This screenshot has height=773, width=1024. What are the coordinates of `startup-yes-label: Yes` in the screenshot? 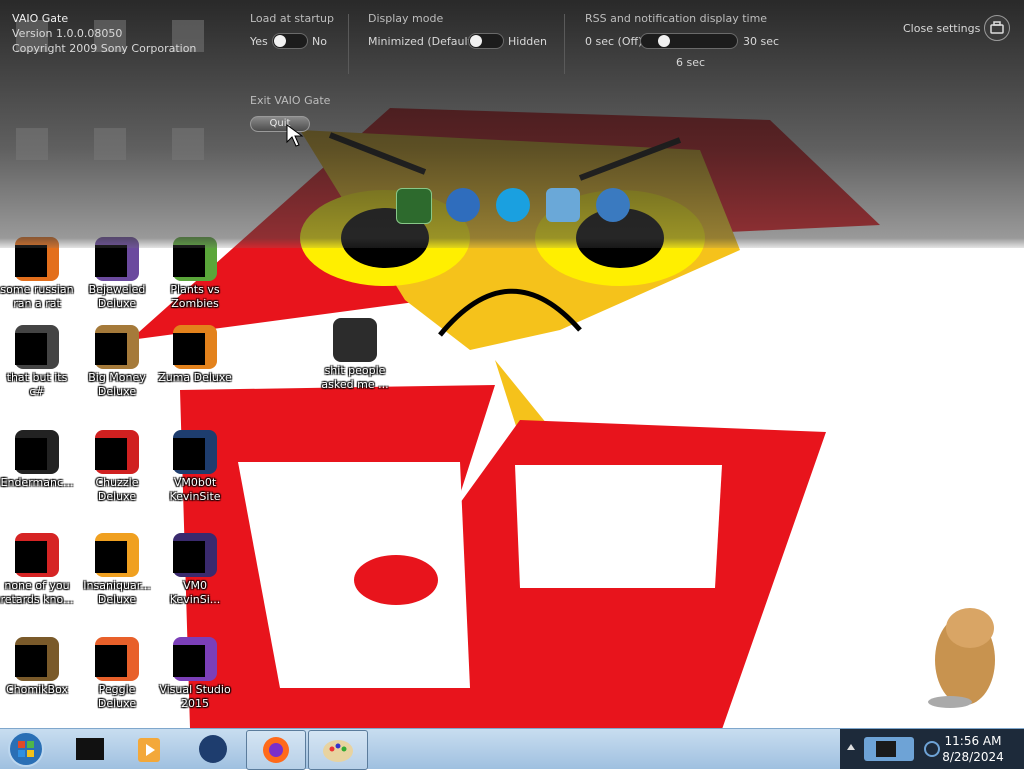 It's located at (259, 41).